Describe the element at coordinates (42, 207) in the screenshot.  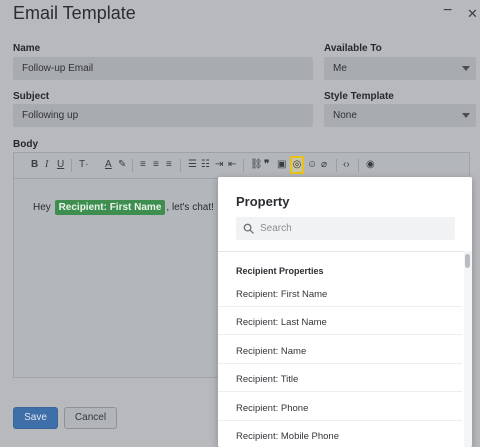
I see `body-text-start: Hey` at that location.